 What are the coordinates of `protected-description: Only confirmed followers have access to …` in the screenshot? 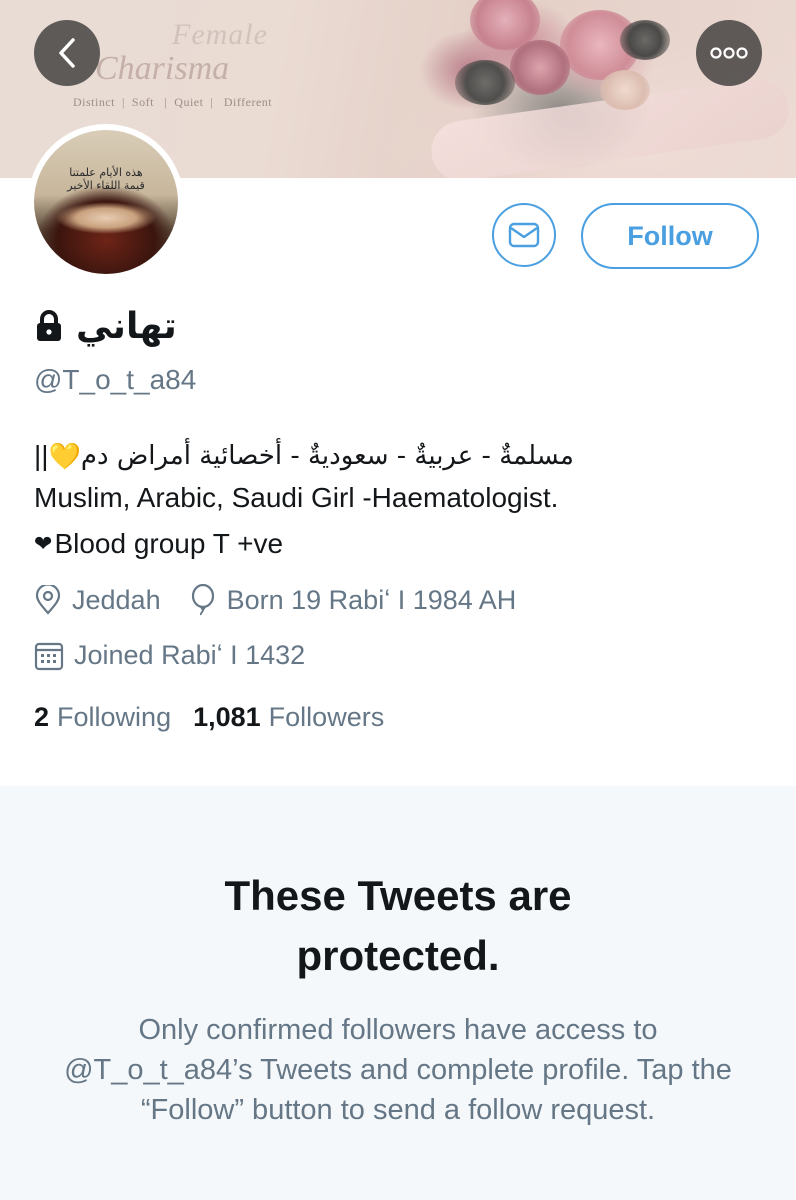 It's located at (398, 1070).